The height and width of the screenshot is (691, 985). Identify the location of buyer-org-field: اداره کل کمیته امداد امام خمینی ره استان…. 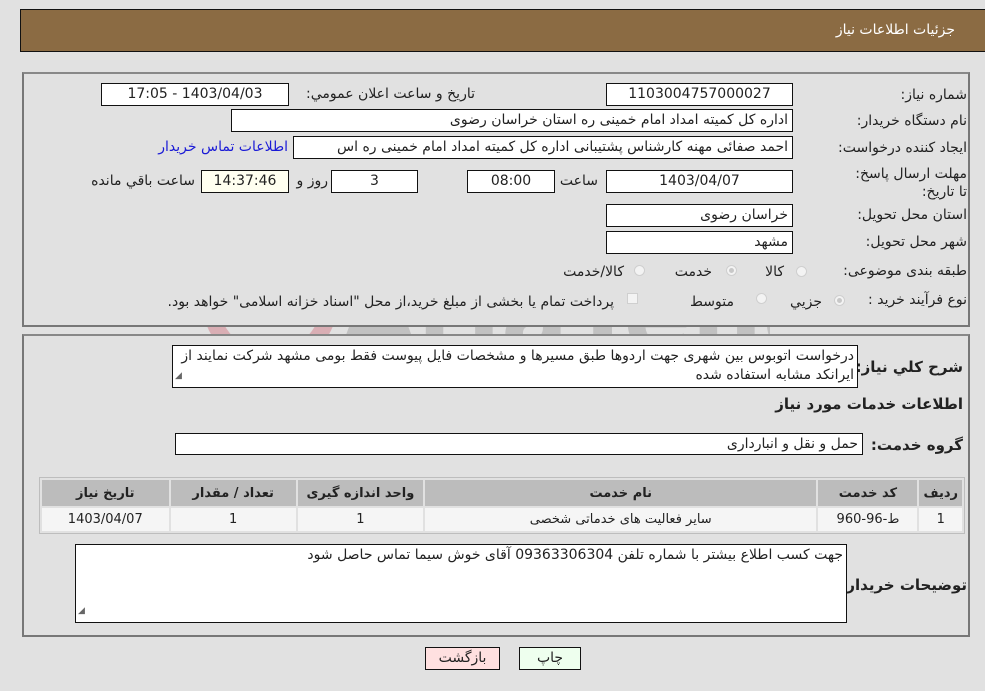
(512, 120).